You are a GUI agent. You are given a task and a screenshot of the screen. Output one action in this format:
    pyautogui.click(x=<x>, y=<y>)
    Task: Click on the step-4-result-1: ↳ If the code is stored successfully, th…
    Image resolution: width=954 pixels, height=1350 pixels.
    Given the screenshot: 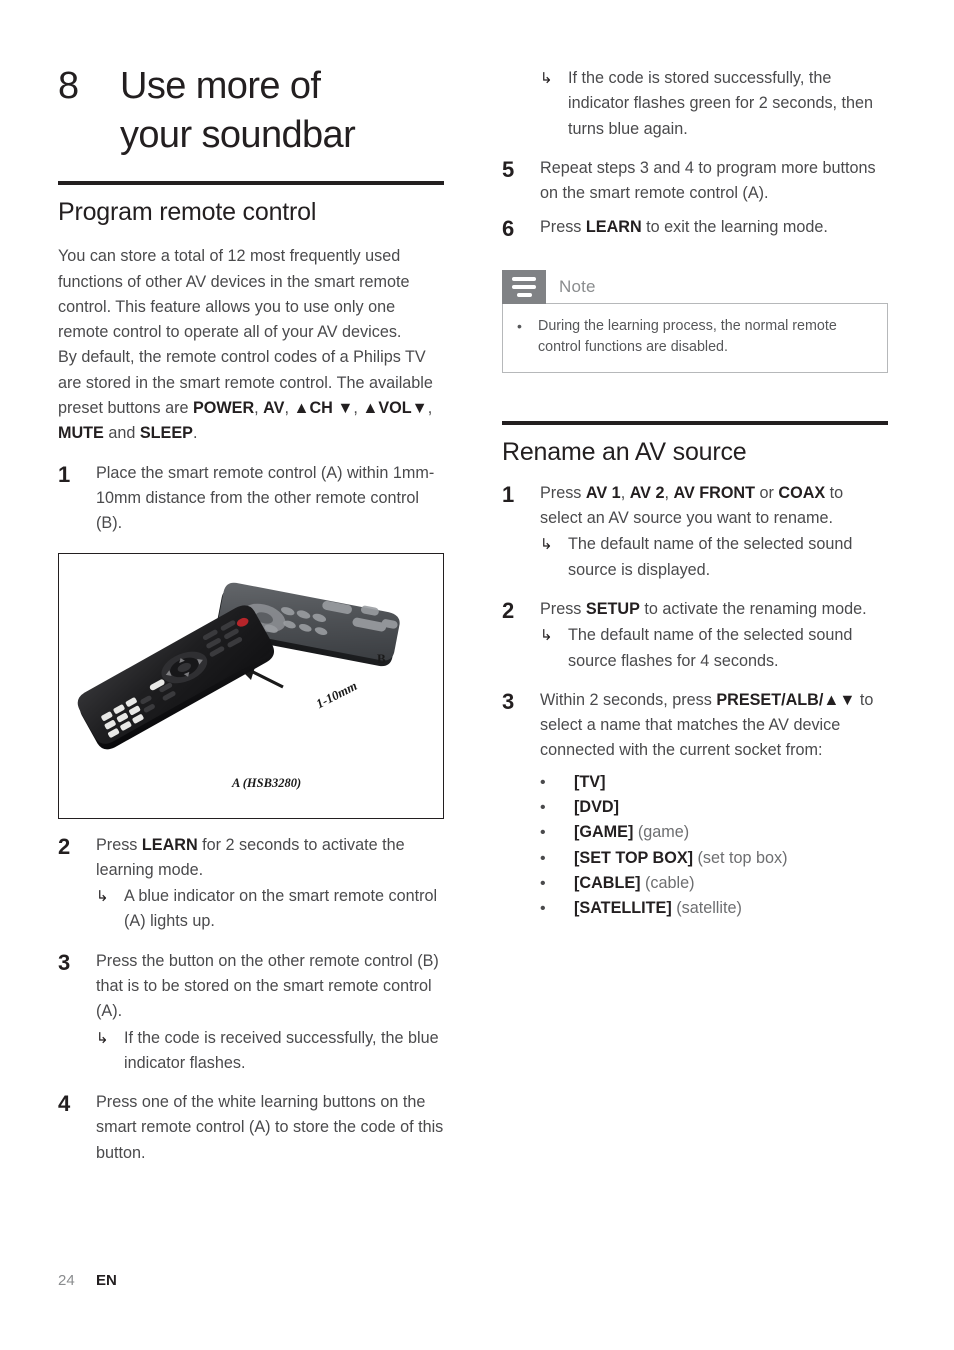 What is the action you would take?
    pyautogui.click(x=714, y=104)
    